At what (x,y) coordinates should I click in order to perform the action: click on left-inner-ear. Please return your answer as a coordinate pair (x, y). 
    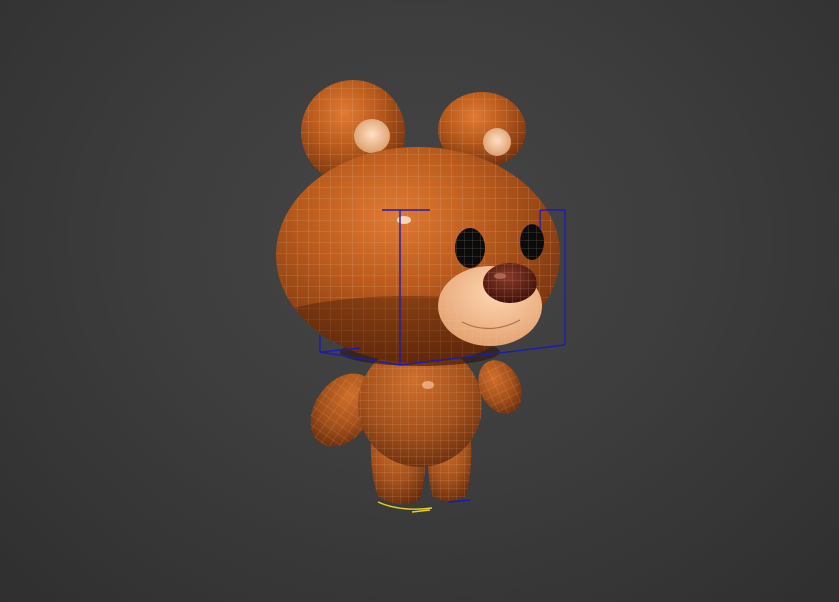
    Looking at the image, I should click on (372, 136).